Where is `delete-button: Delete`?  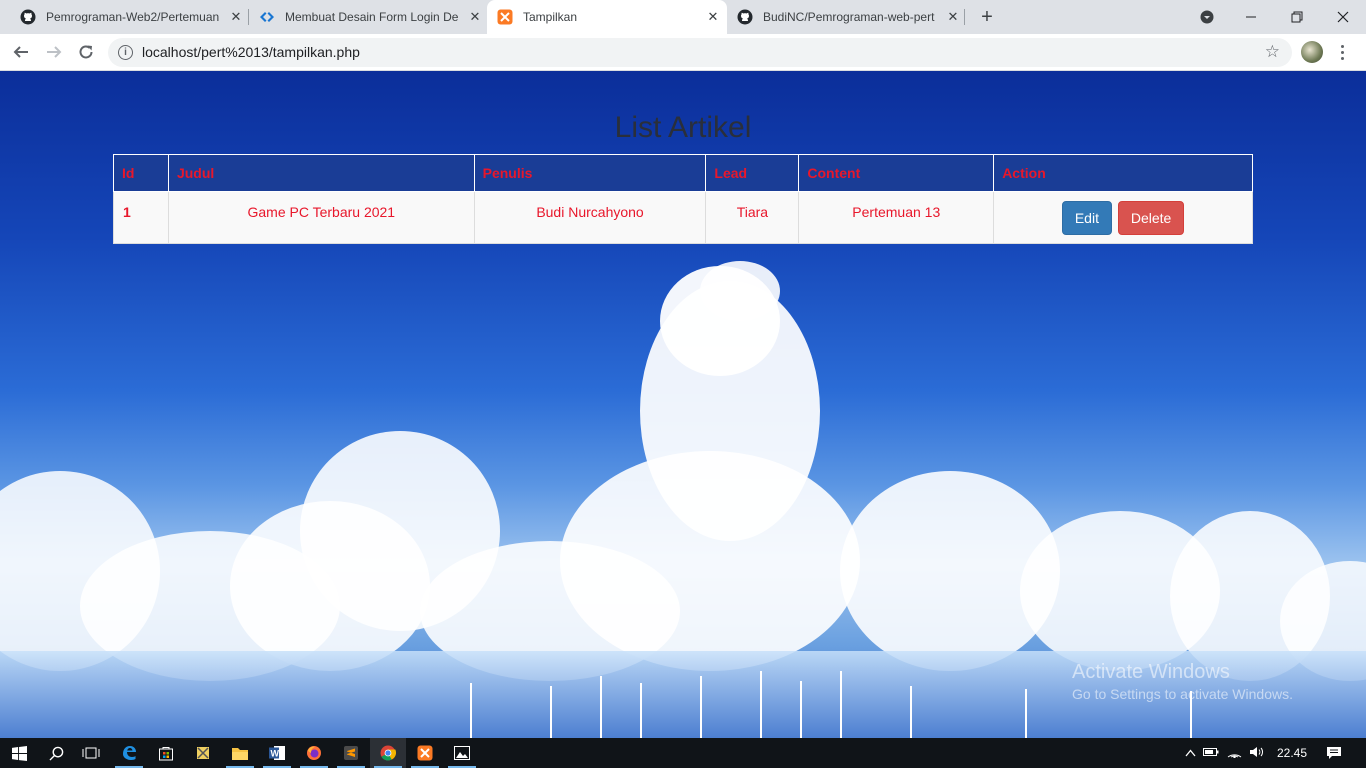
delete-button: Delete is located at coordinates (1151, 218).